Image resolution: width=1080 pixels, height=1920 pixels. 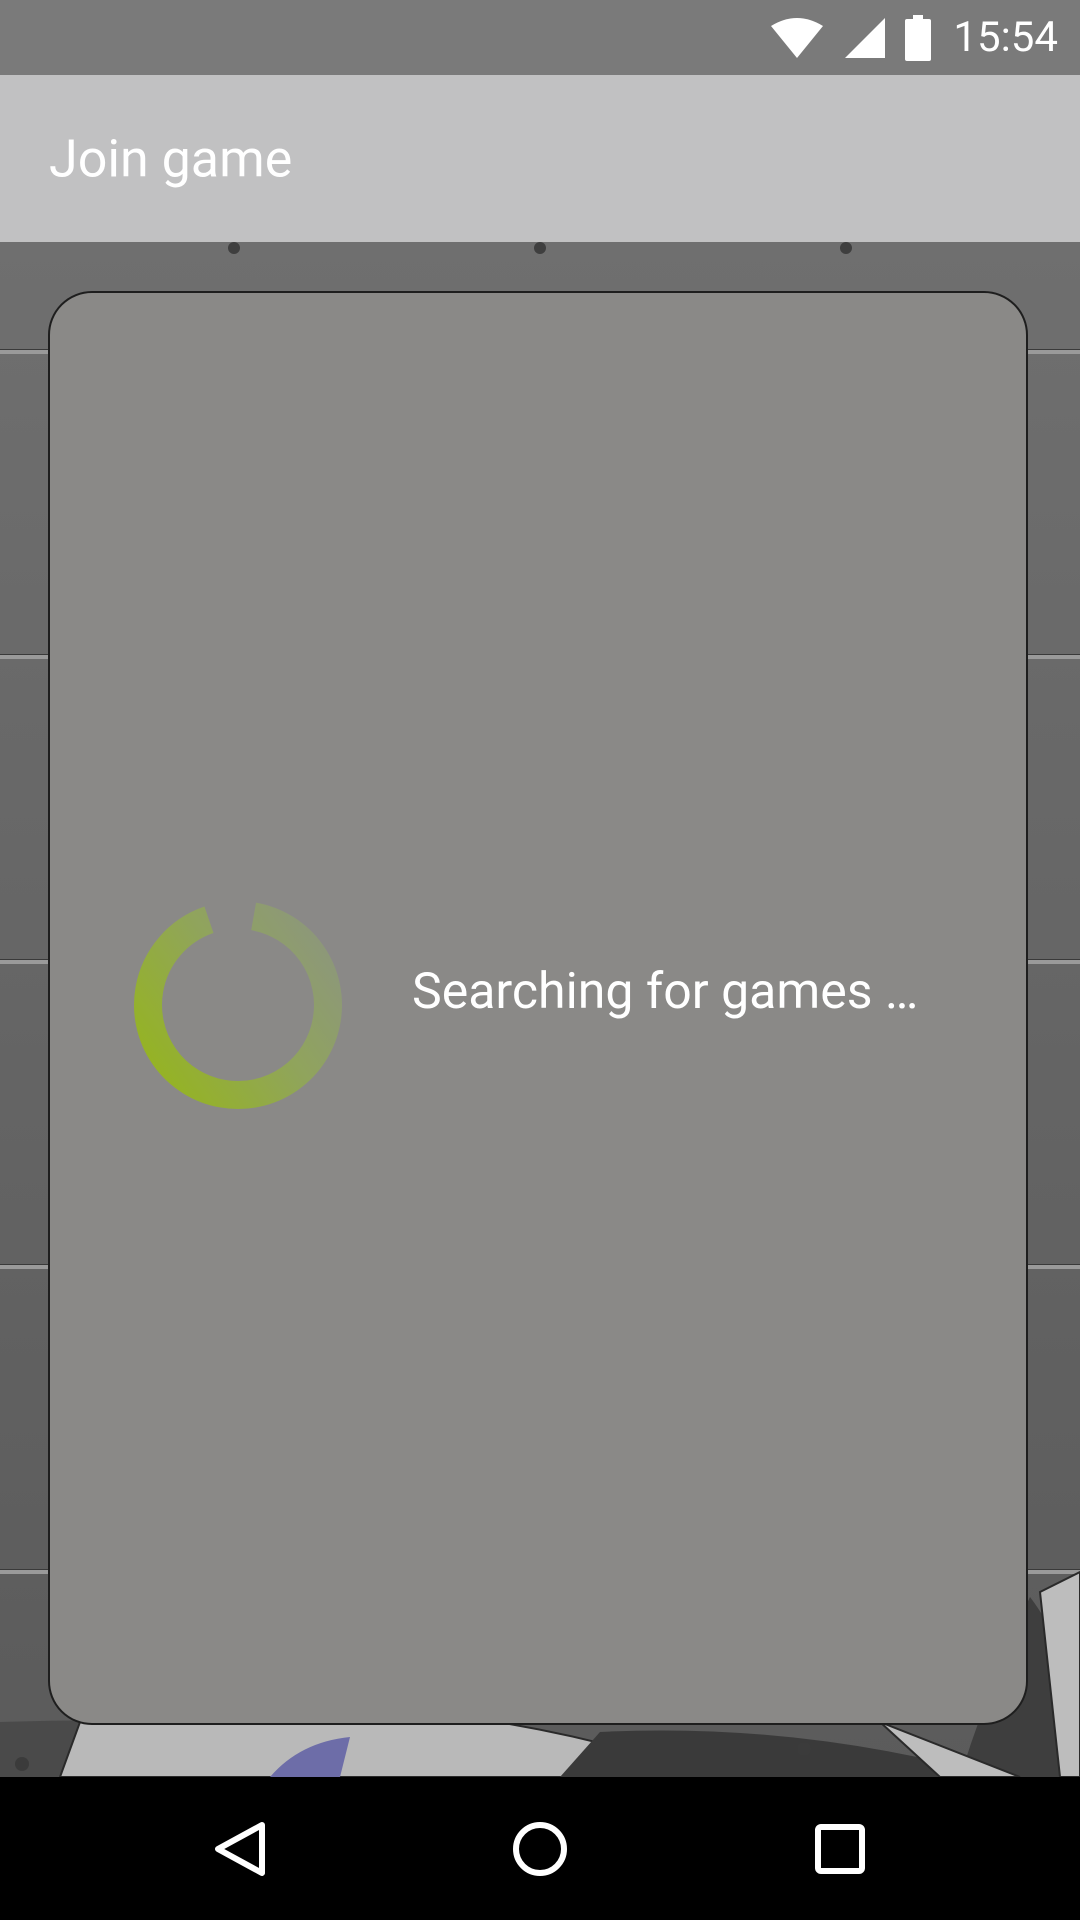 I want to click on battery-icon, so click(x=918, y=37).